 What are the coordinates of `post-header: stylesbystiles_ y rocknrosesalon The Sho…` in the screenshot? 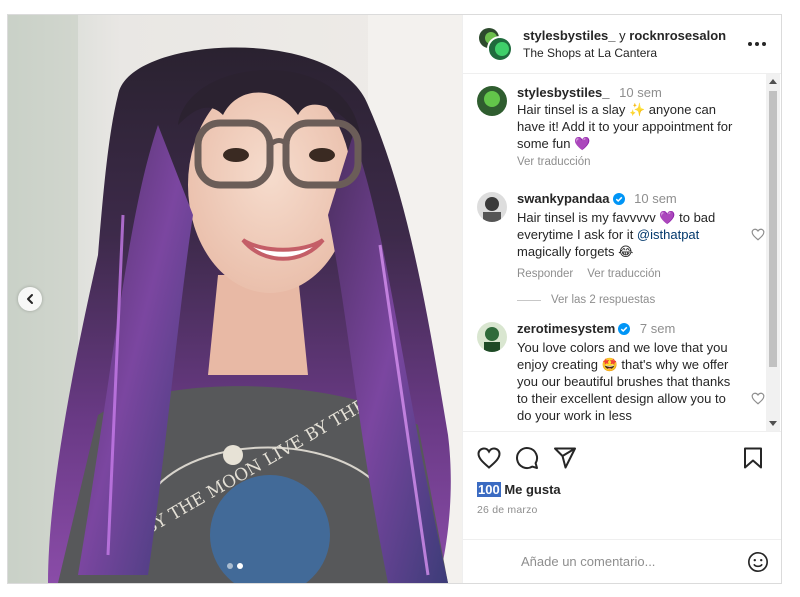 It's located at (622, 44).